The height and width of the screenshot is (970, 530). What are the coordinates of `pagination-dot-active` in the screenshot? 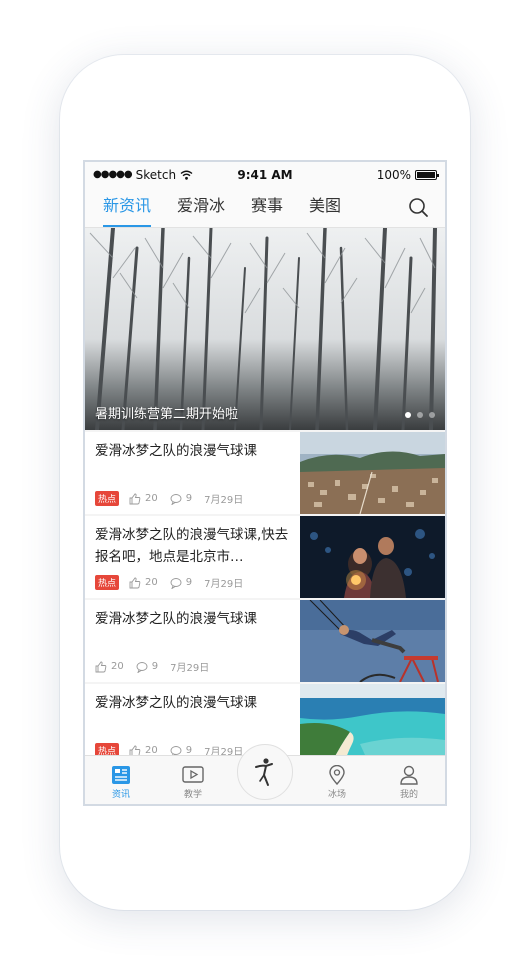 It's located at (408, 415).